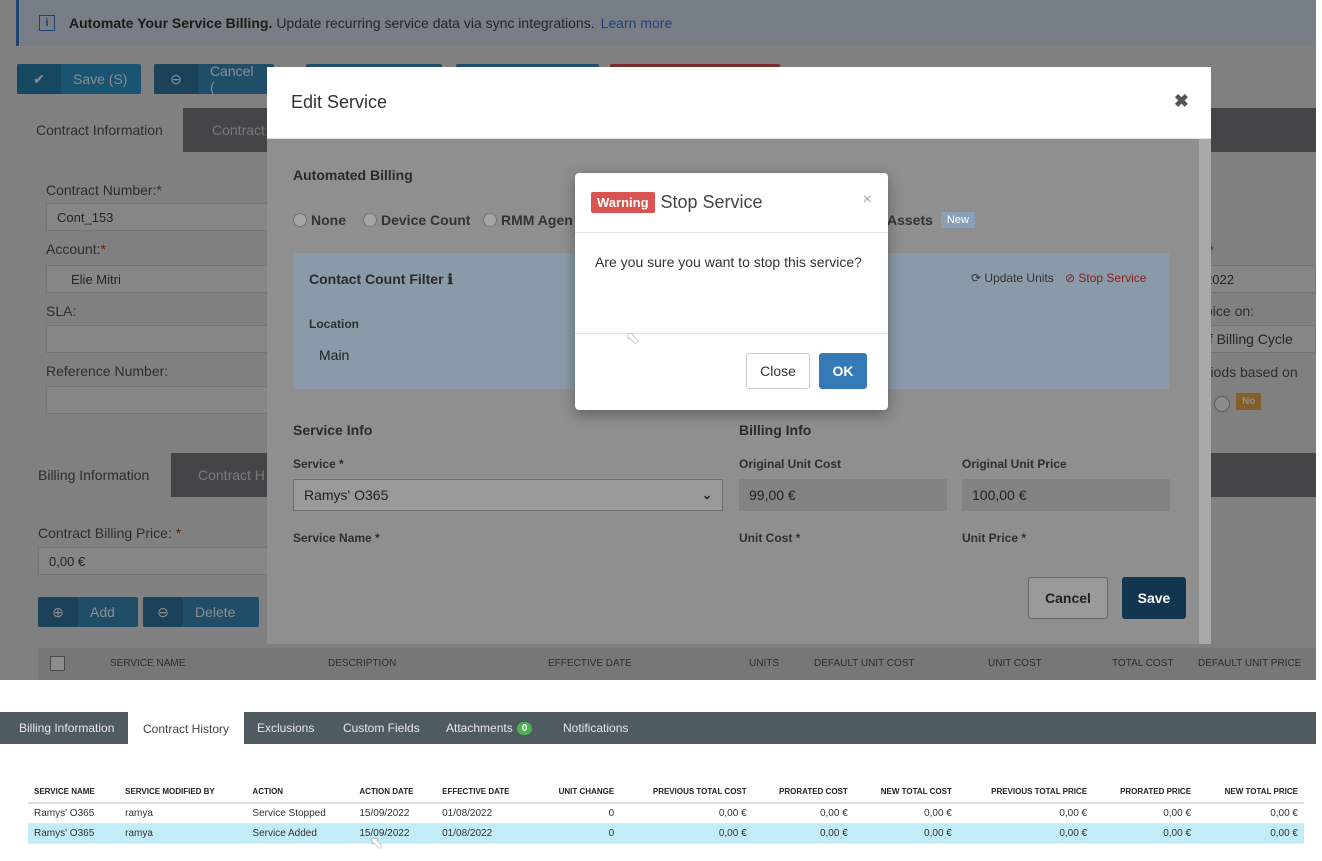  Describe the element at coordinates (1070, 278) in the screenshot. I see `ban-icon: ⊘` at that location.